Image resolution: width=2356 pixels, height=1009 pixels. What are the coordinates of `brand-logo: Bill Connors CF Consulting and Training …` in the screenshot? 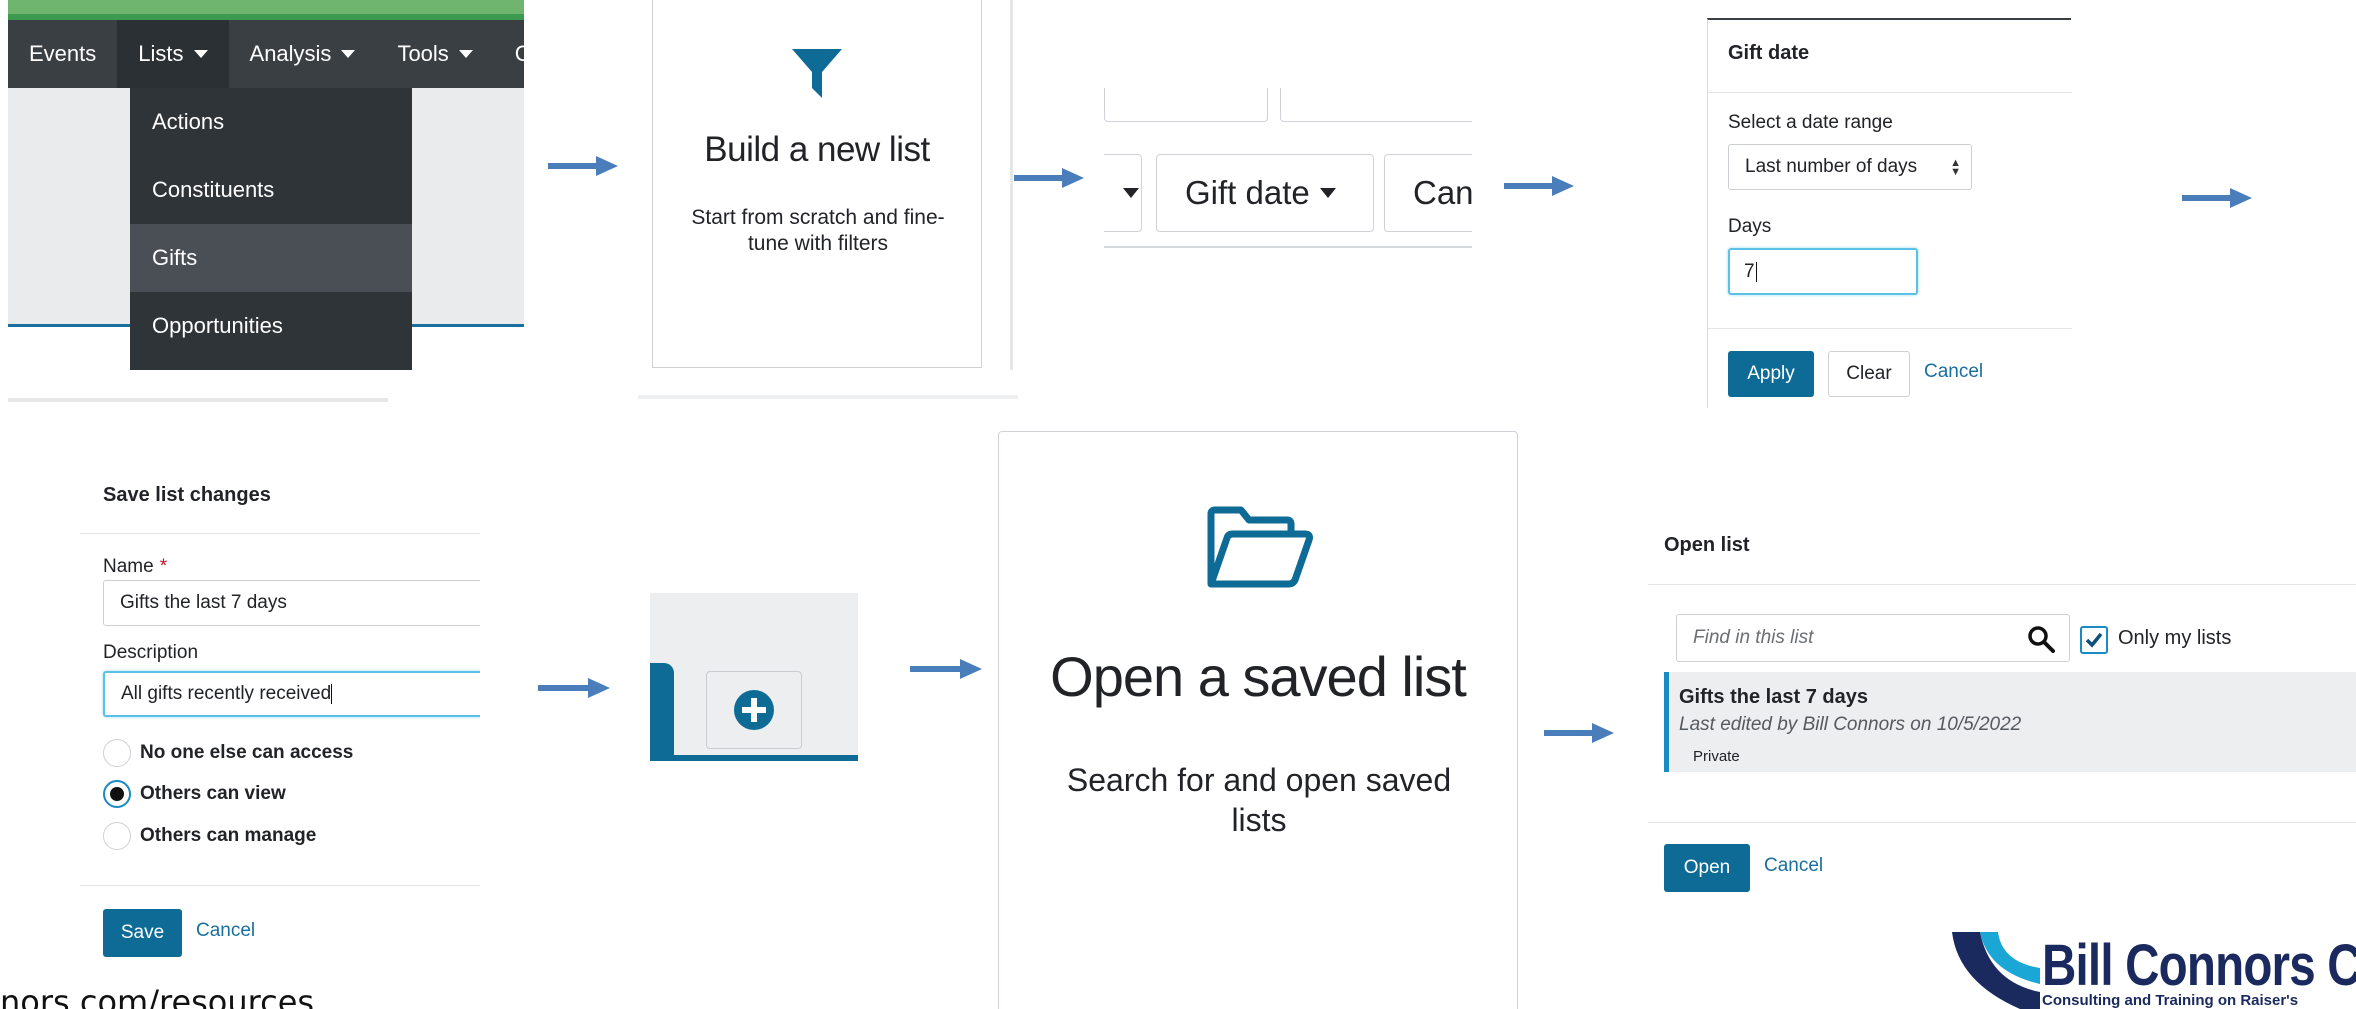 It's located at (2153, 970).